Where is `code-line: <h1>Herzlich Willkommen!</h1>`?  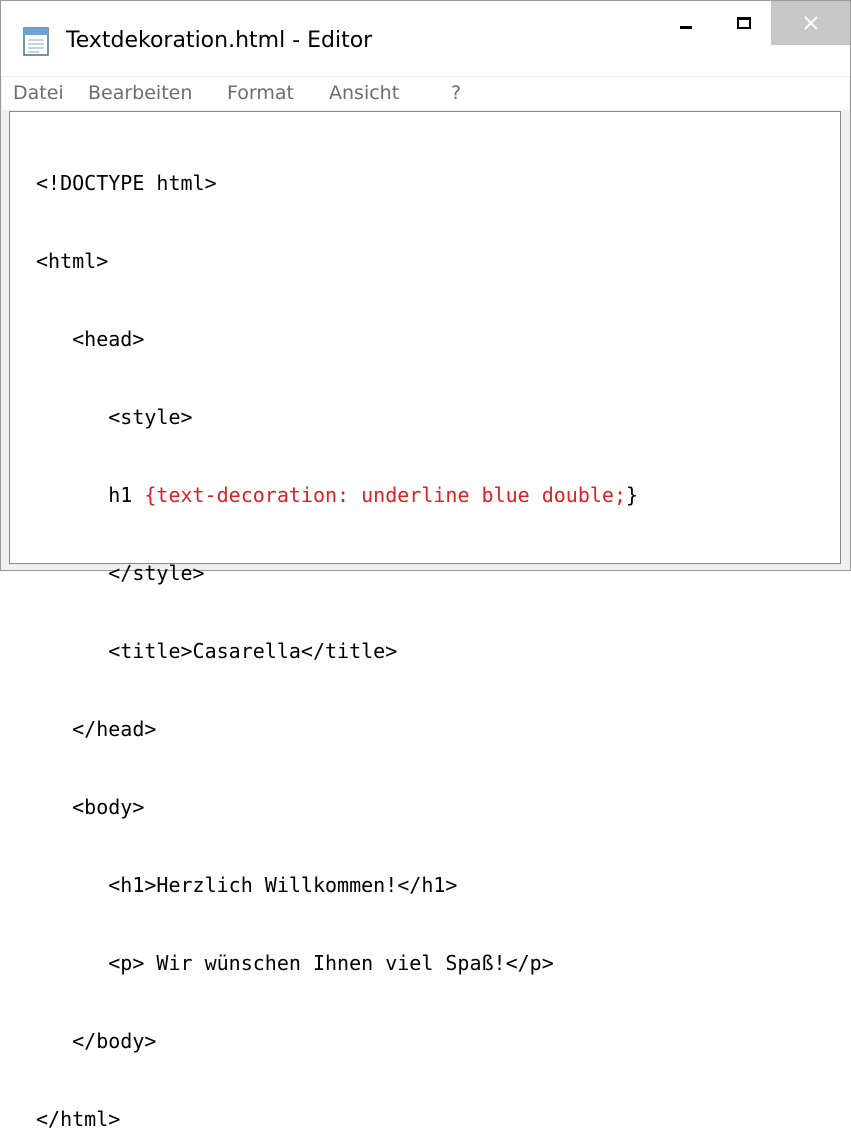 code-line: <h1>Herzlich Willkommen!</h1> is located at coordinates (247, 885).